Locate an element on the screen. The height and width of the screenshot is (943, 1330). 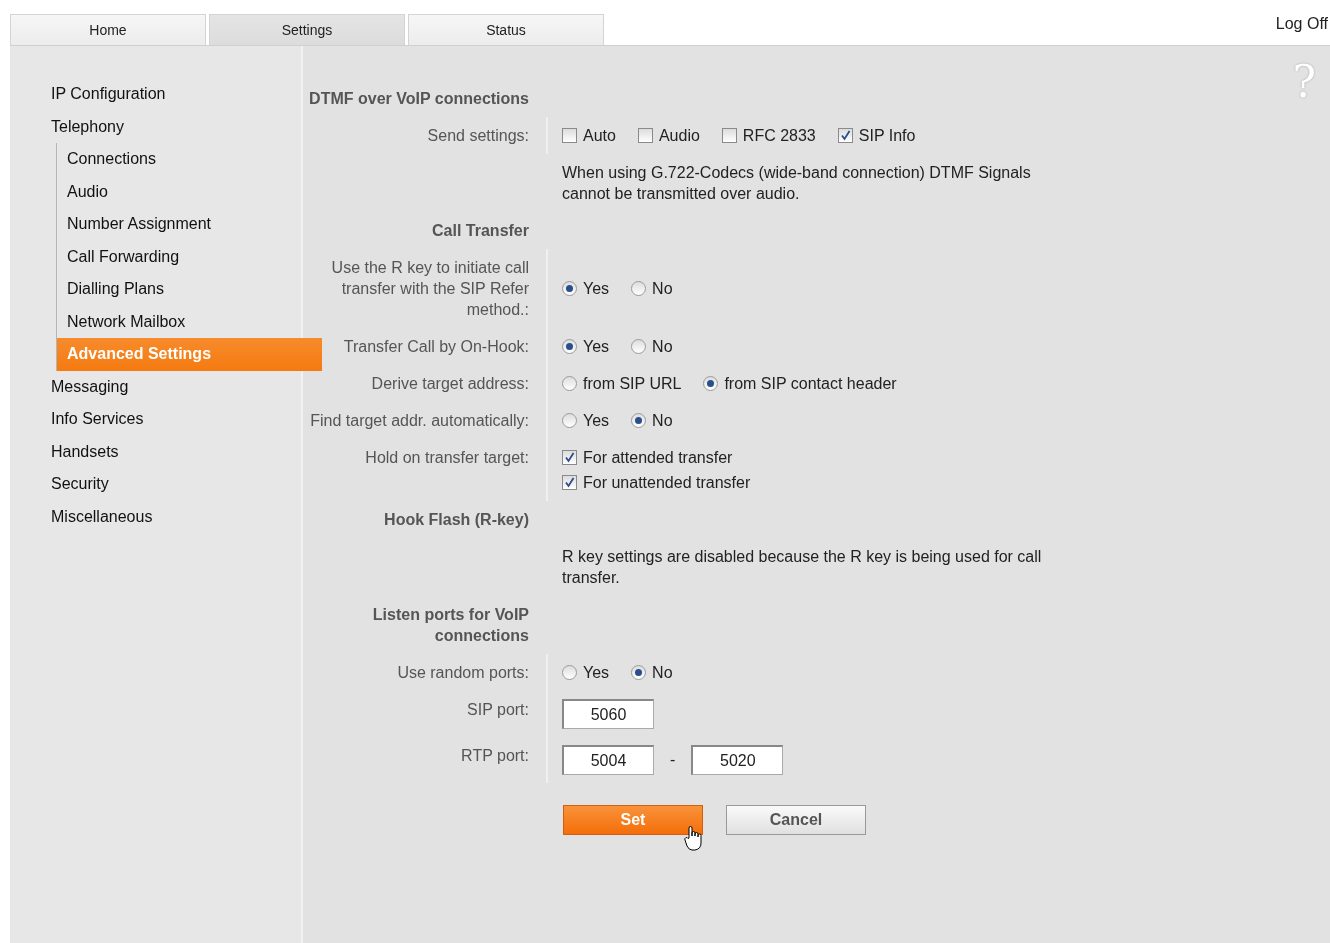
log-off-link: Log Off is located at coordinates (1301, 24).